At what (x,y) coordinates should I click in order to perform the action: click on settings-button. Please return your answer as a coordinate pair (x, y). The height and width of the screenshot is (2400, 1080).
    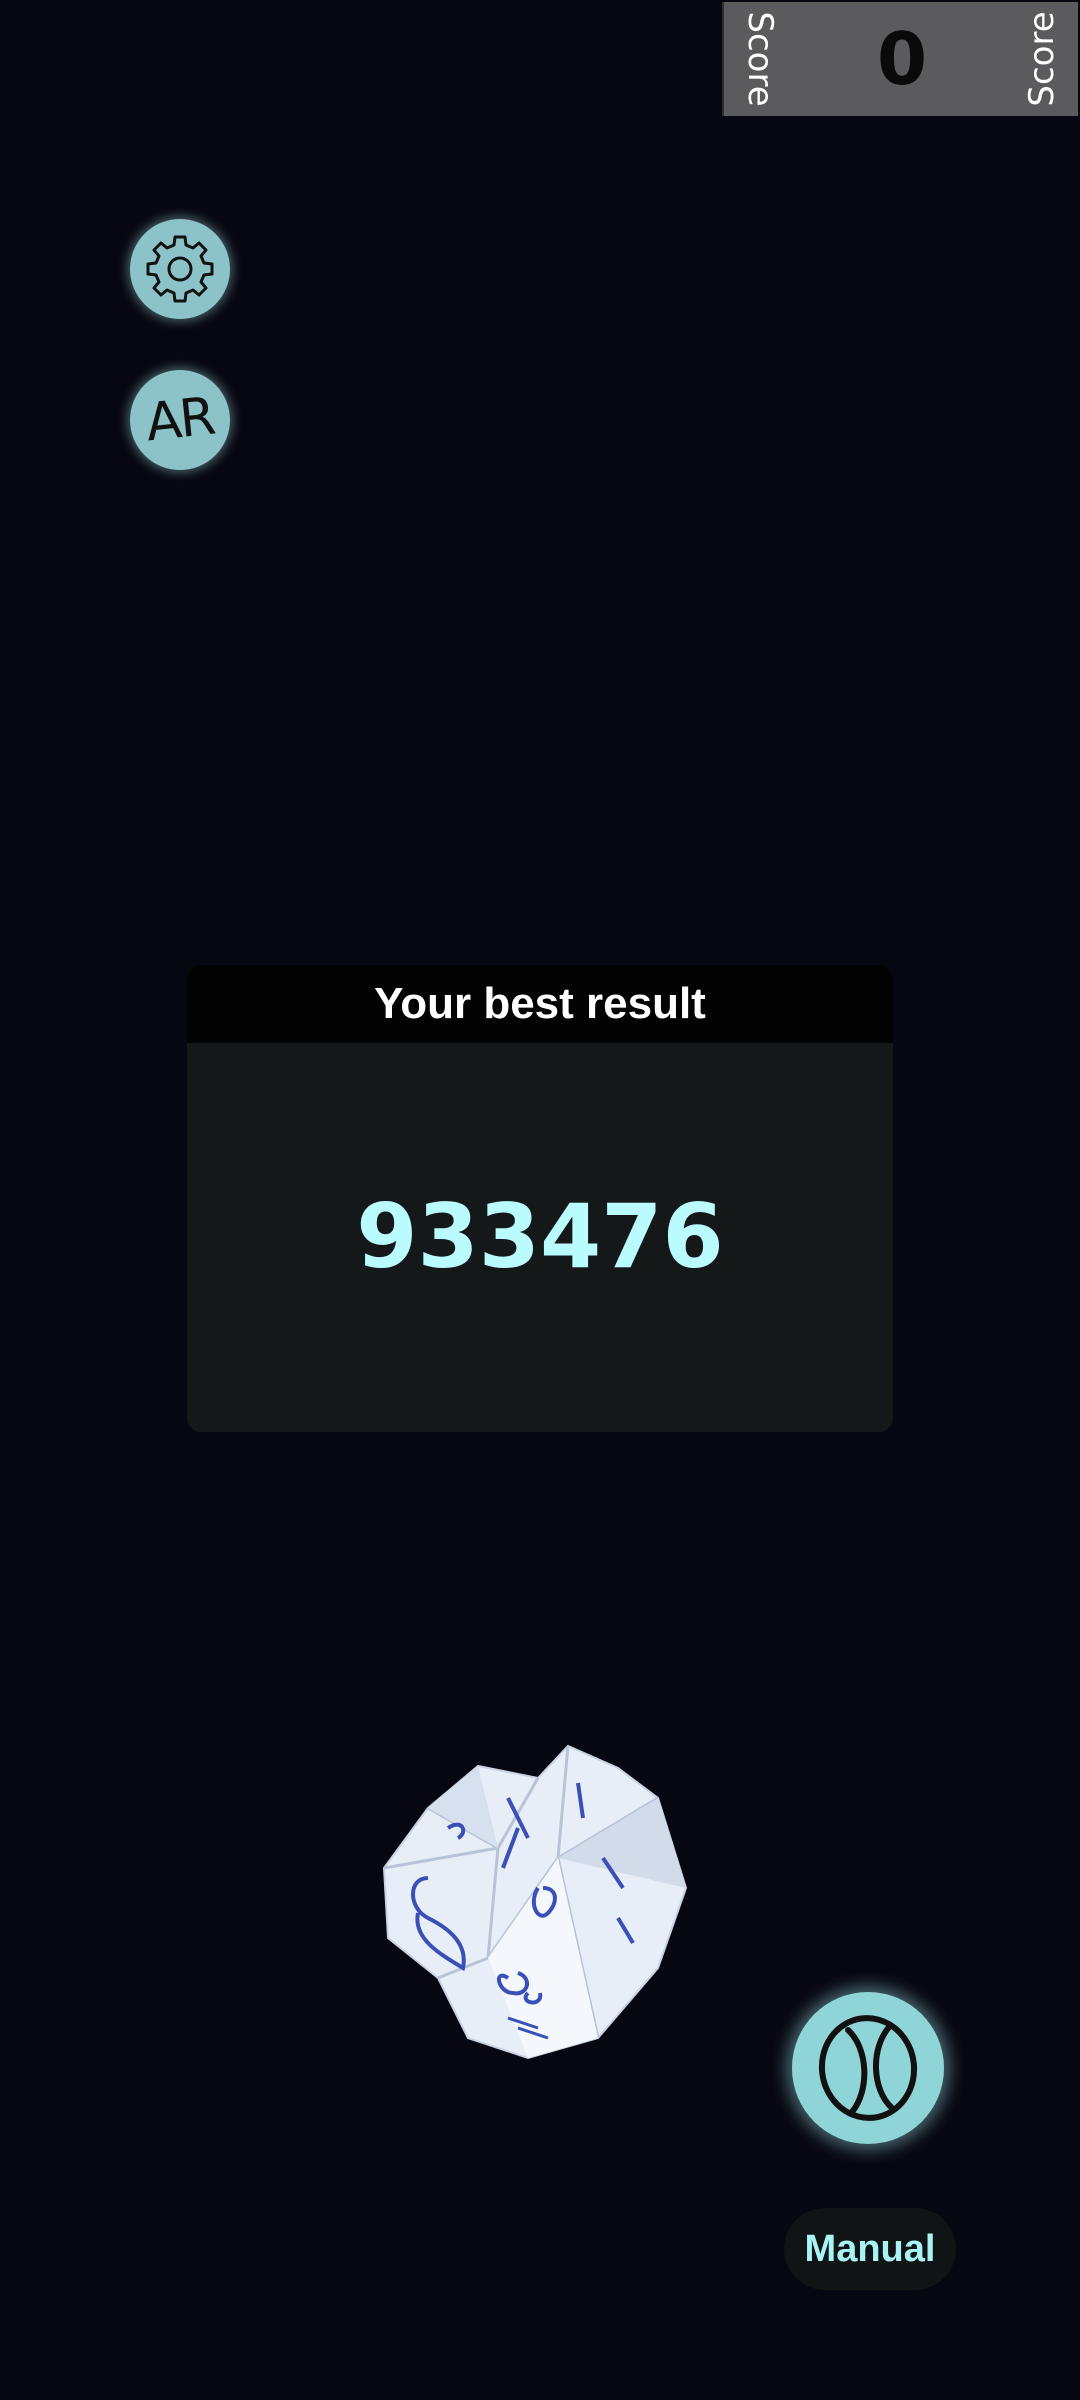
    Looking at the image, I should click on (180, 269).